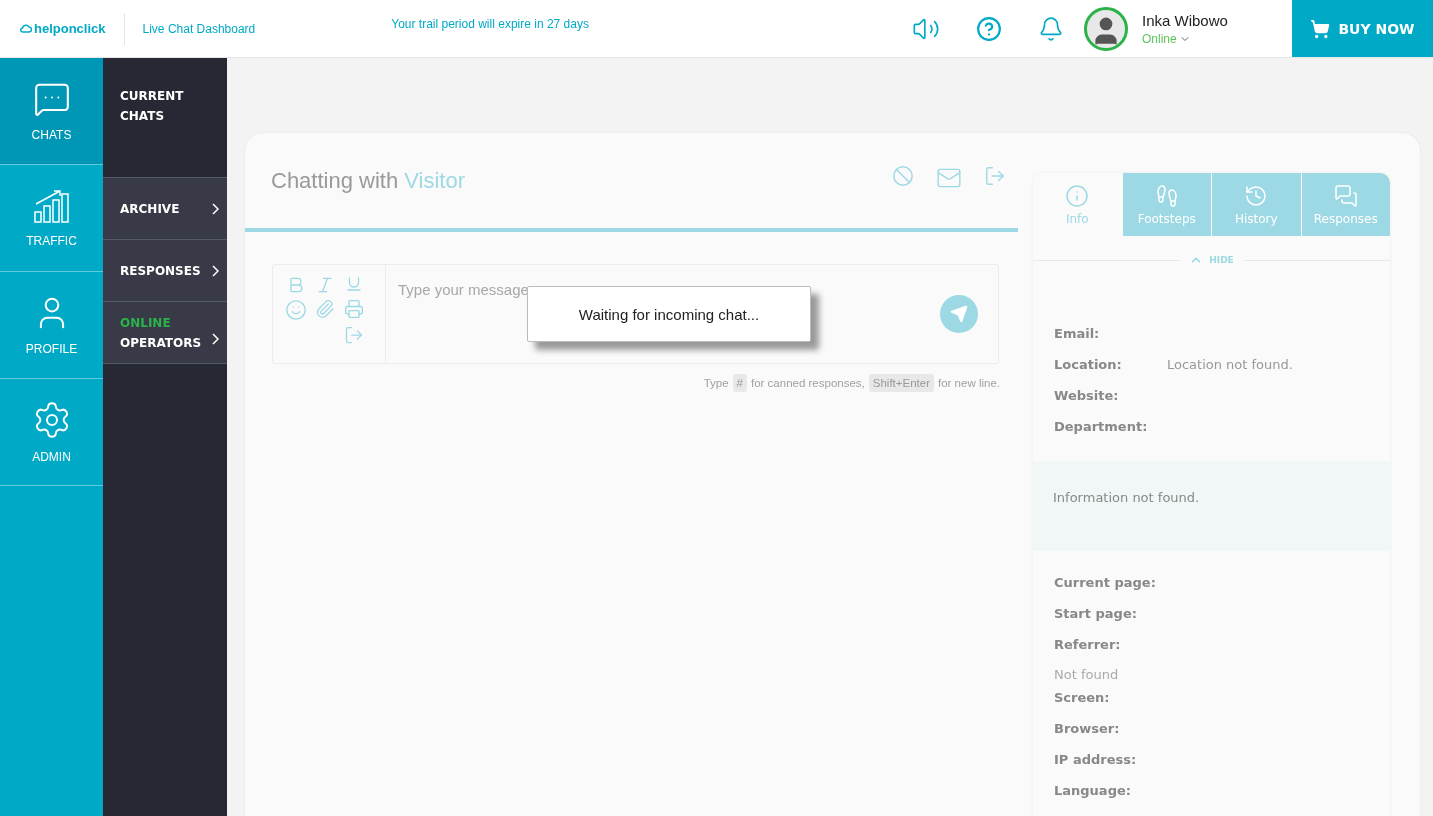 The width and height of the screenshot is (1433, 816). What do you see at coordinates (969, 383) in the screenshot?
I see `hint-text: for new line.` at bounding box center [969, 383].